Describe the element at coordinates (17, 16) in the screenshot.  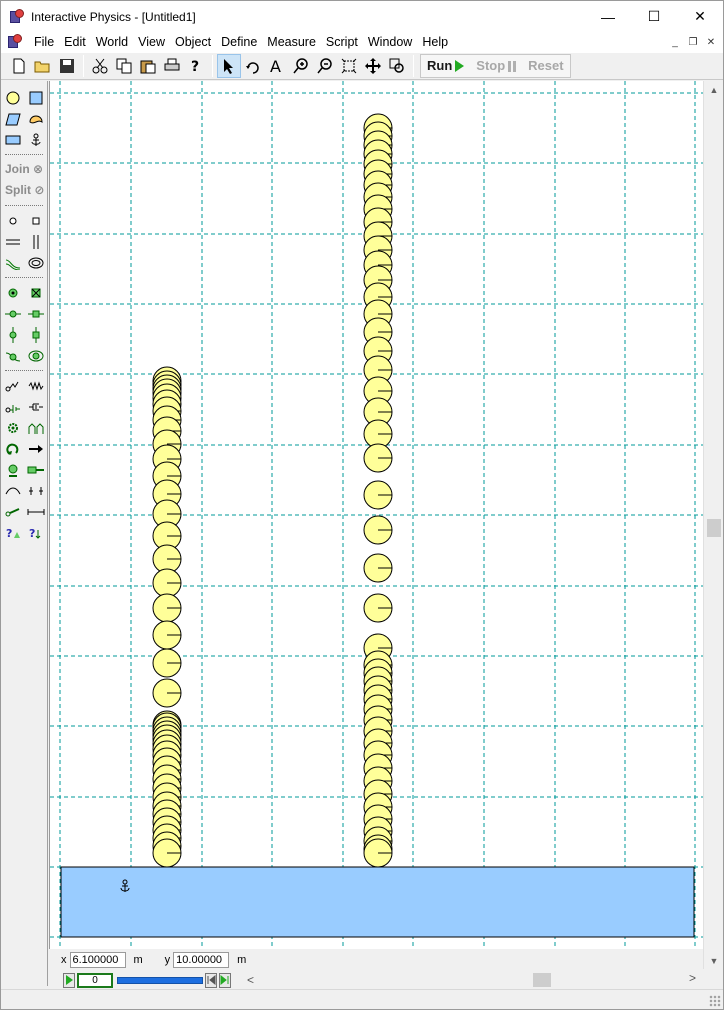
I see `app-logo-icon` at that location.